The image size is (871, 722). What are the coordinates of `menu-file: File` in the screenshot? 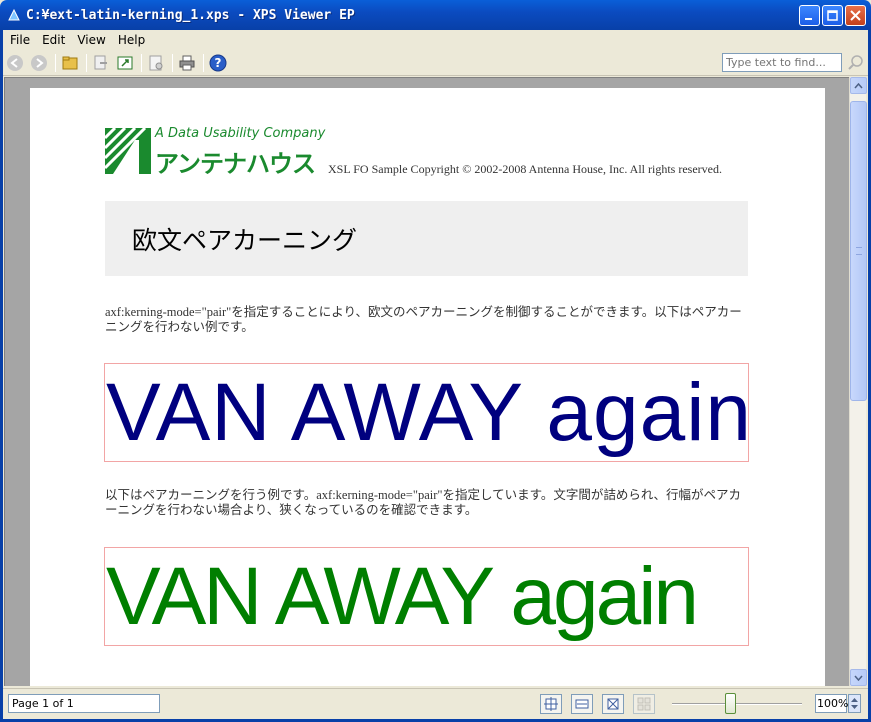 It's located at (20, 40).